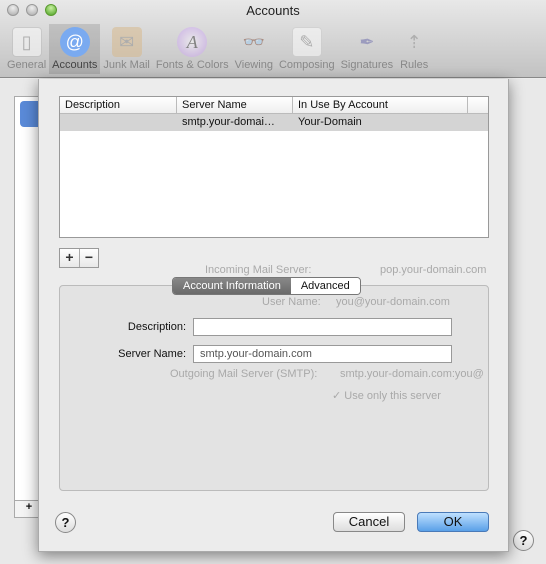 The width and height of the screenshot is (546, 564). What do you see at coordinates (156, 327) in the screenshot?
I see `description-label: Description:` at bounding box center [156, 327].